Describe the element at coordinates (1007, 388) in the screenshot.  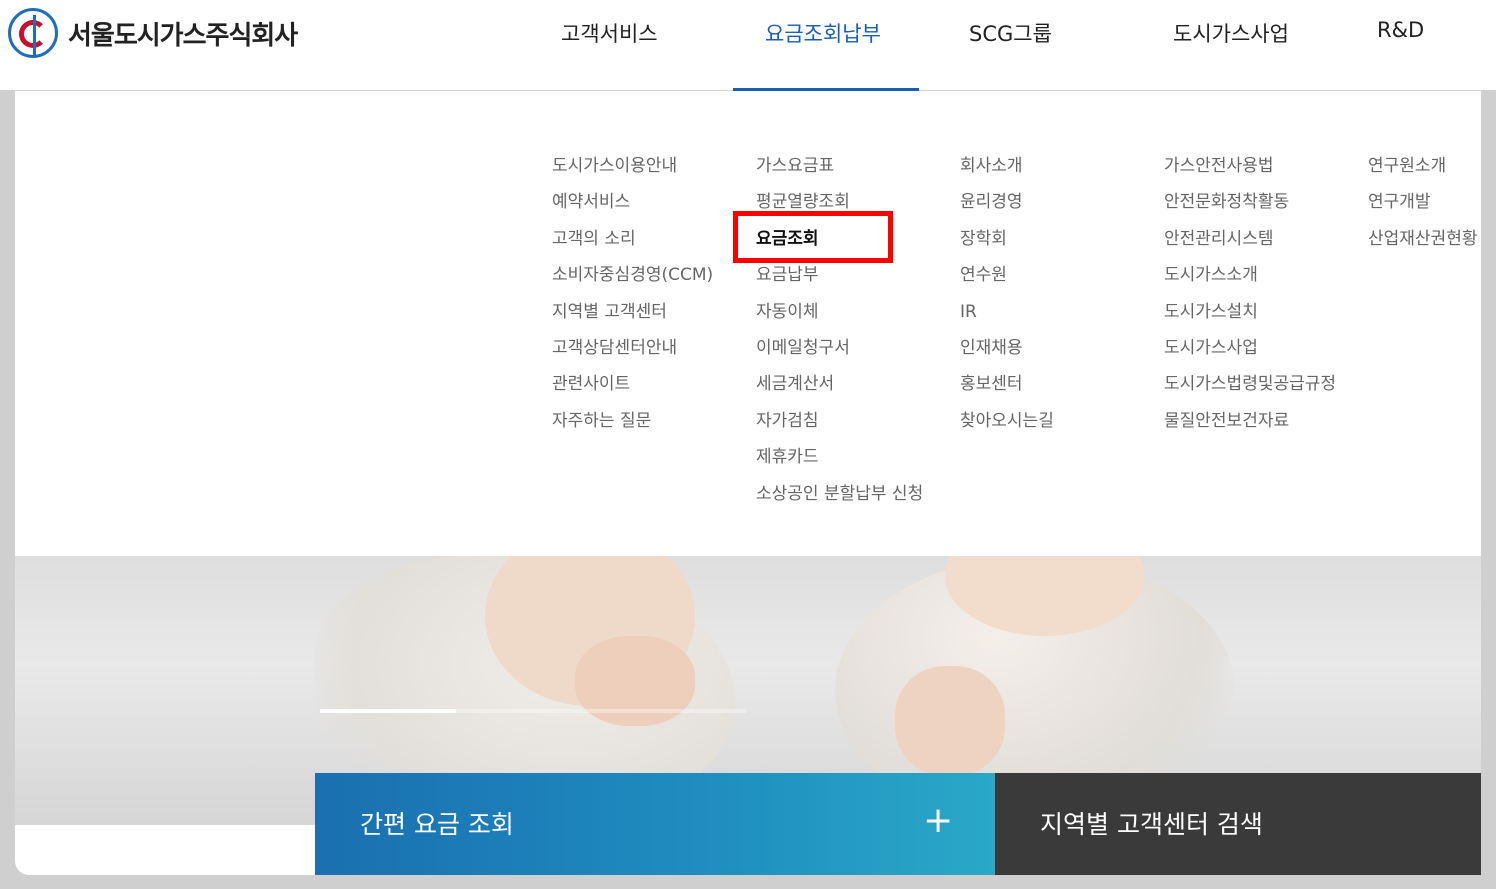
I see `menu-item: 홍보센터` at that location.